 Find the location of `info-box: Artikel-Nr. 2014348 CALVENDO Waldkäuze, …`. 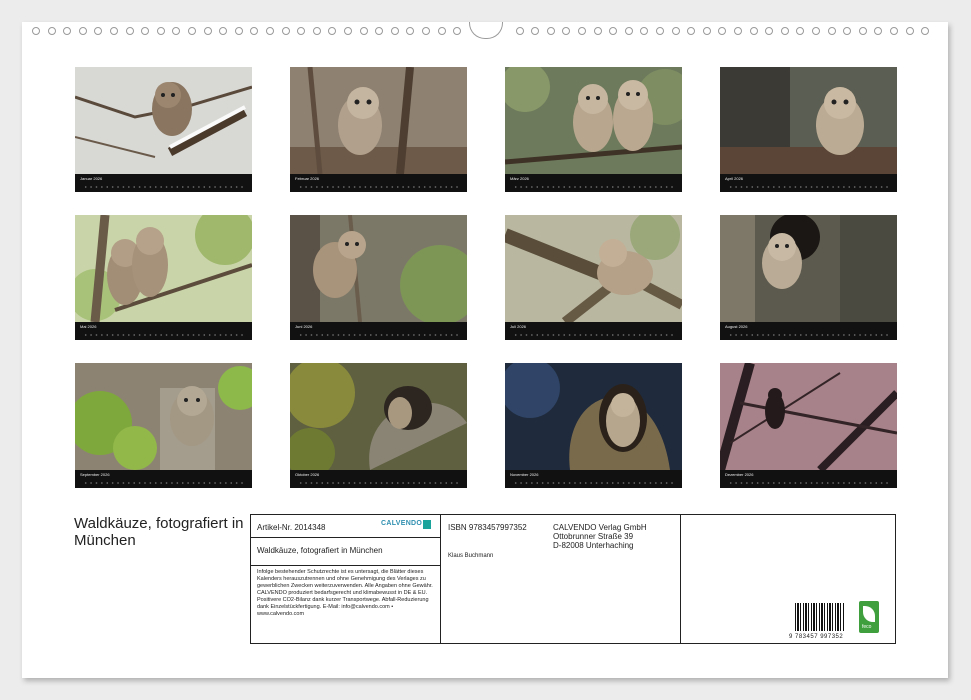

info-box: Artikel-Nr. 2014348 CALVENDO Waldkäuze, … is located at coordinates (573, 579).